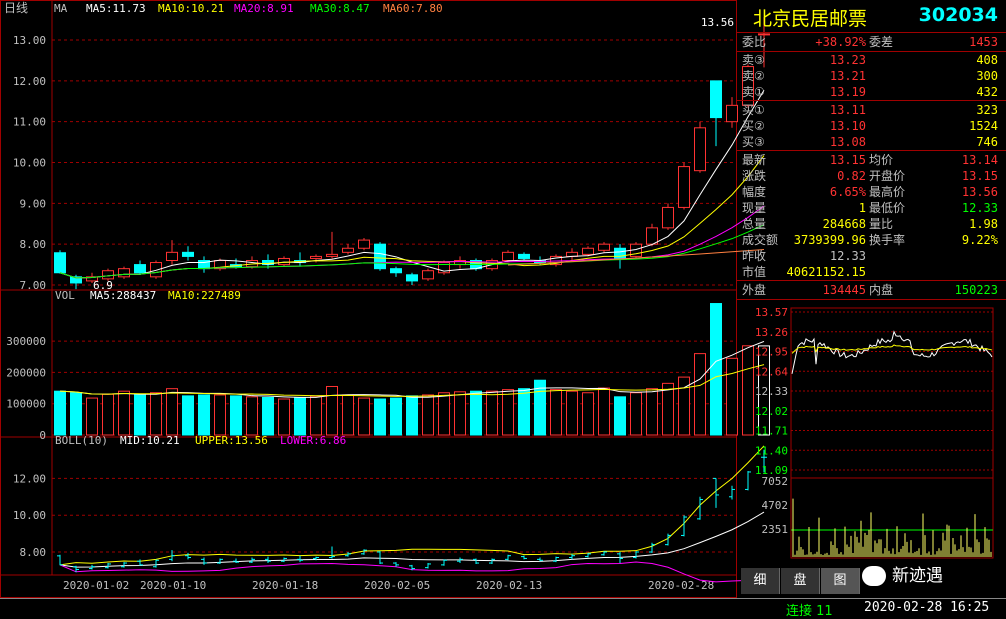  I want to click on date-tick: 2020-01-10, so click(173, 585).